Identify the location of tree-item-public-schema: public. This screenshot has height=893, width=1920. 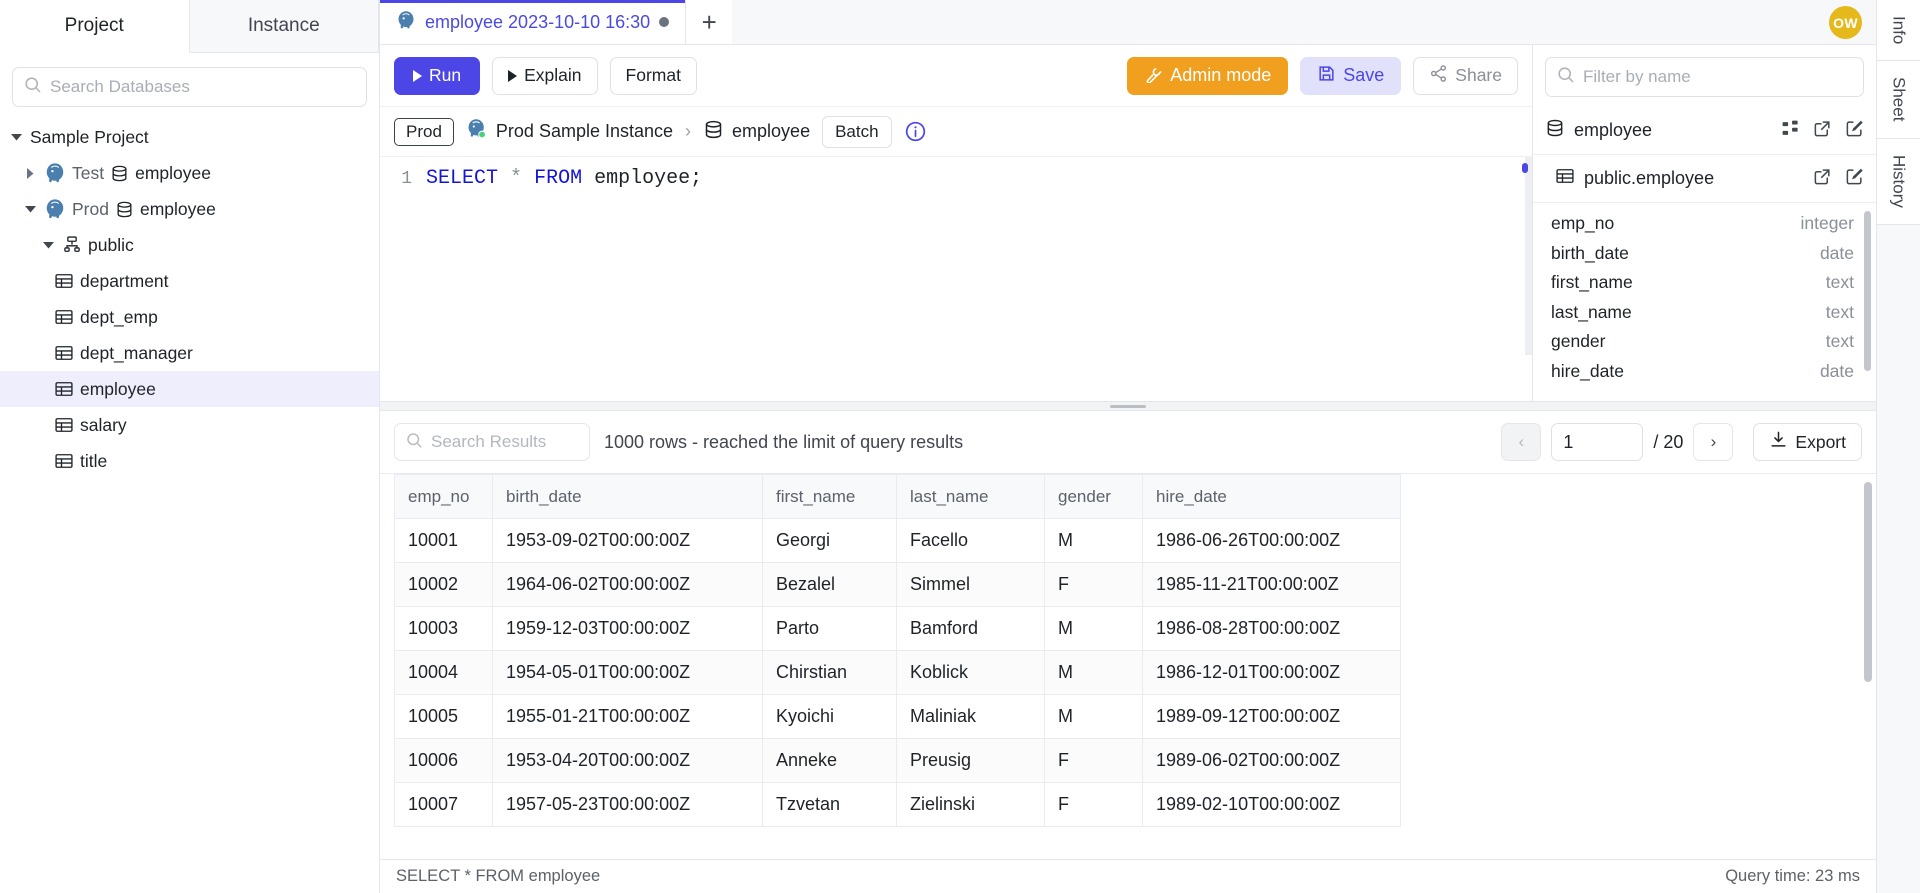
(189, 245).